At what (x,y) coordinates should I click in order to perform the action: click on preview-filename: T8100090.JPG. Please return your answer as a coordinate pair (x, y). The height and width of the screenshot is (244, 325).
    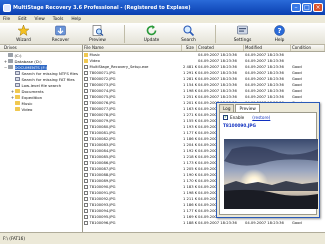
    Looking at the image, I should click on (239, 125).